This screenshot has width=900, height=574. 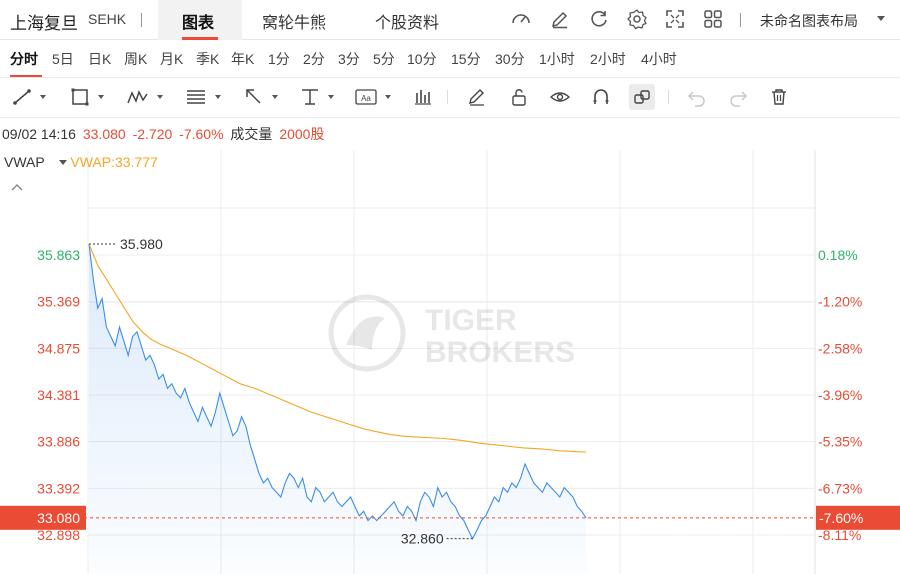 I want to click on y-tick-left: 34.381, so click(x=58, y=395).